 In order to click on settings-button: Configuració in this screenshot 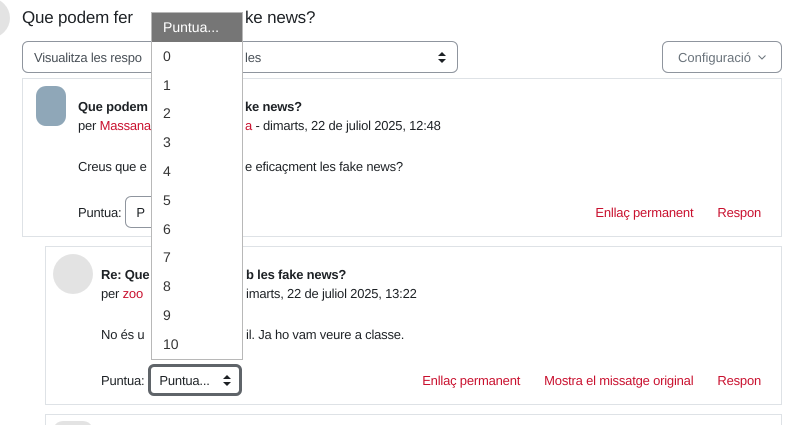, I will do `click(722, 57)`.